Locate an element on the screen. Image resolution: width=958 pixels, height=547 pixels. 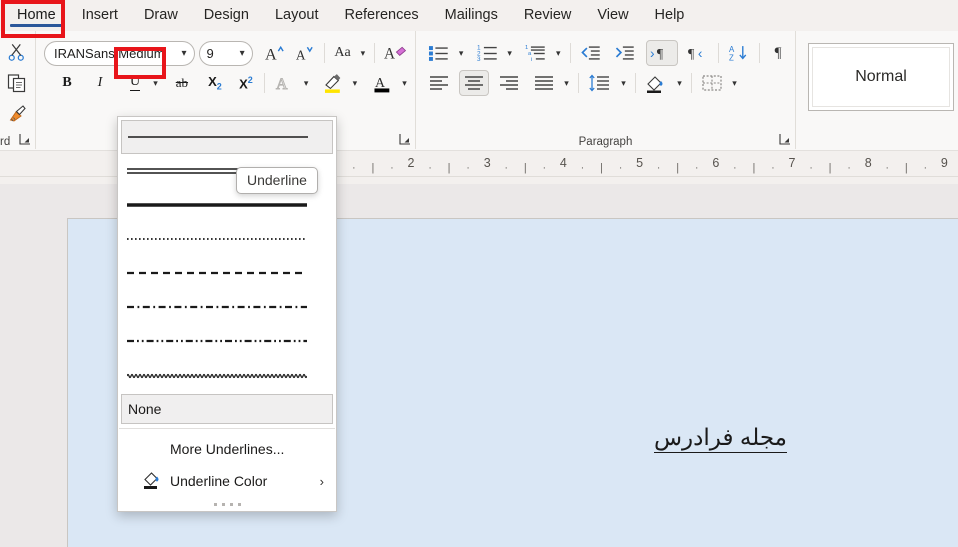
ruler-mark-6: 6 is located at coordinates (716, 163).